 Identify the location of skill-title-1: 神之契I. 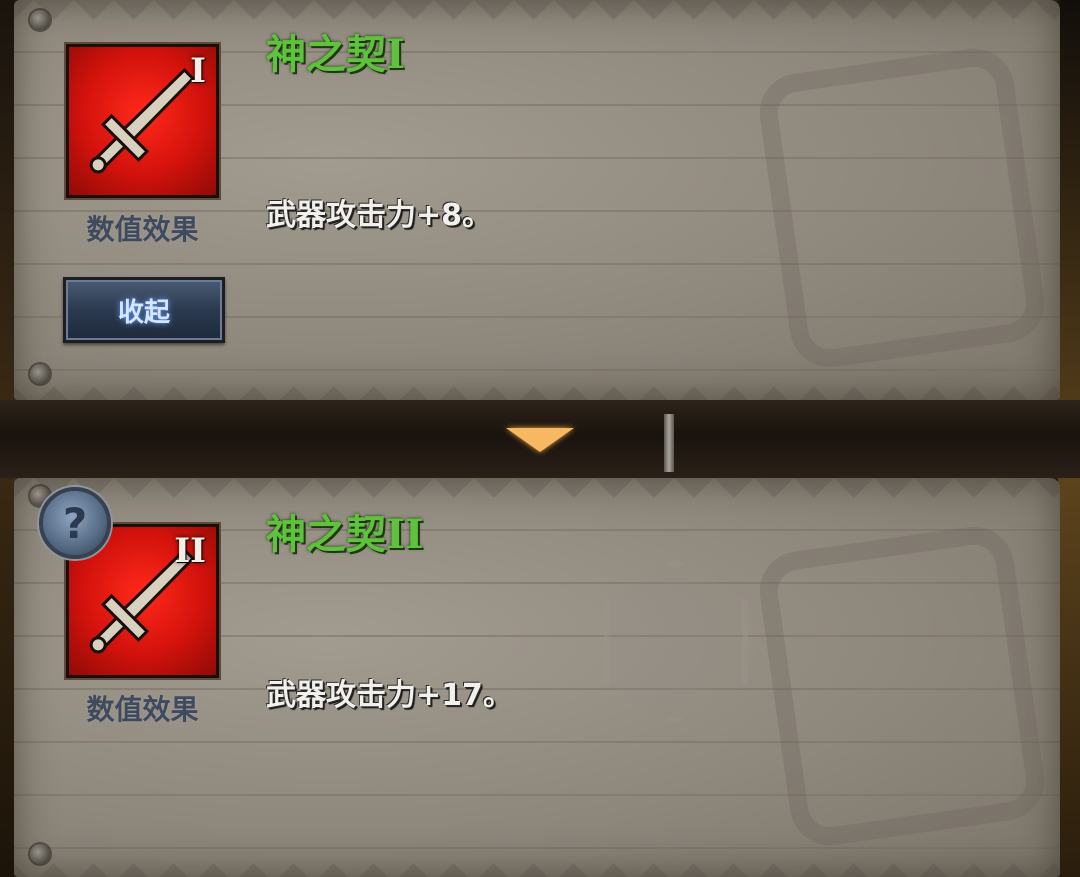
(335, 51).